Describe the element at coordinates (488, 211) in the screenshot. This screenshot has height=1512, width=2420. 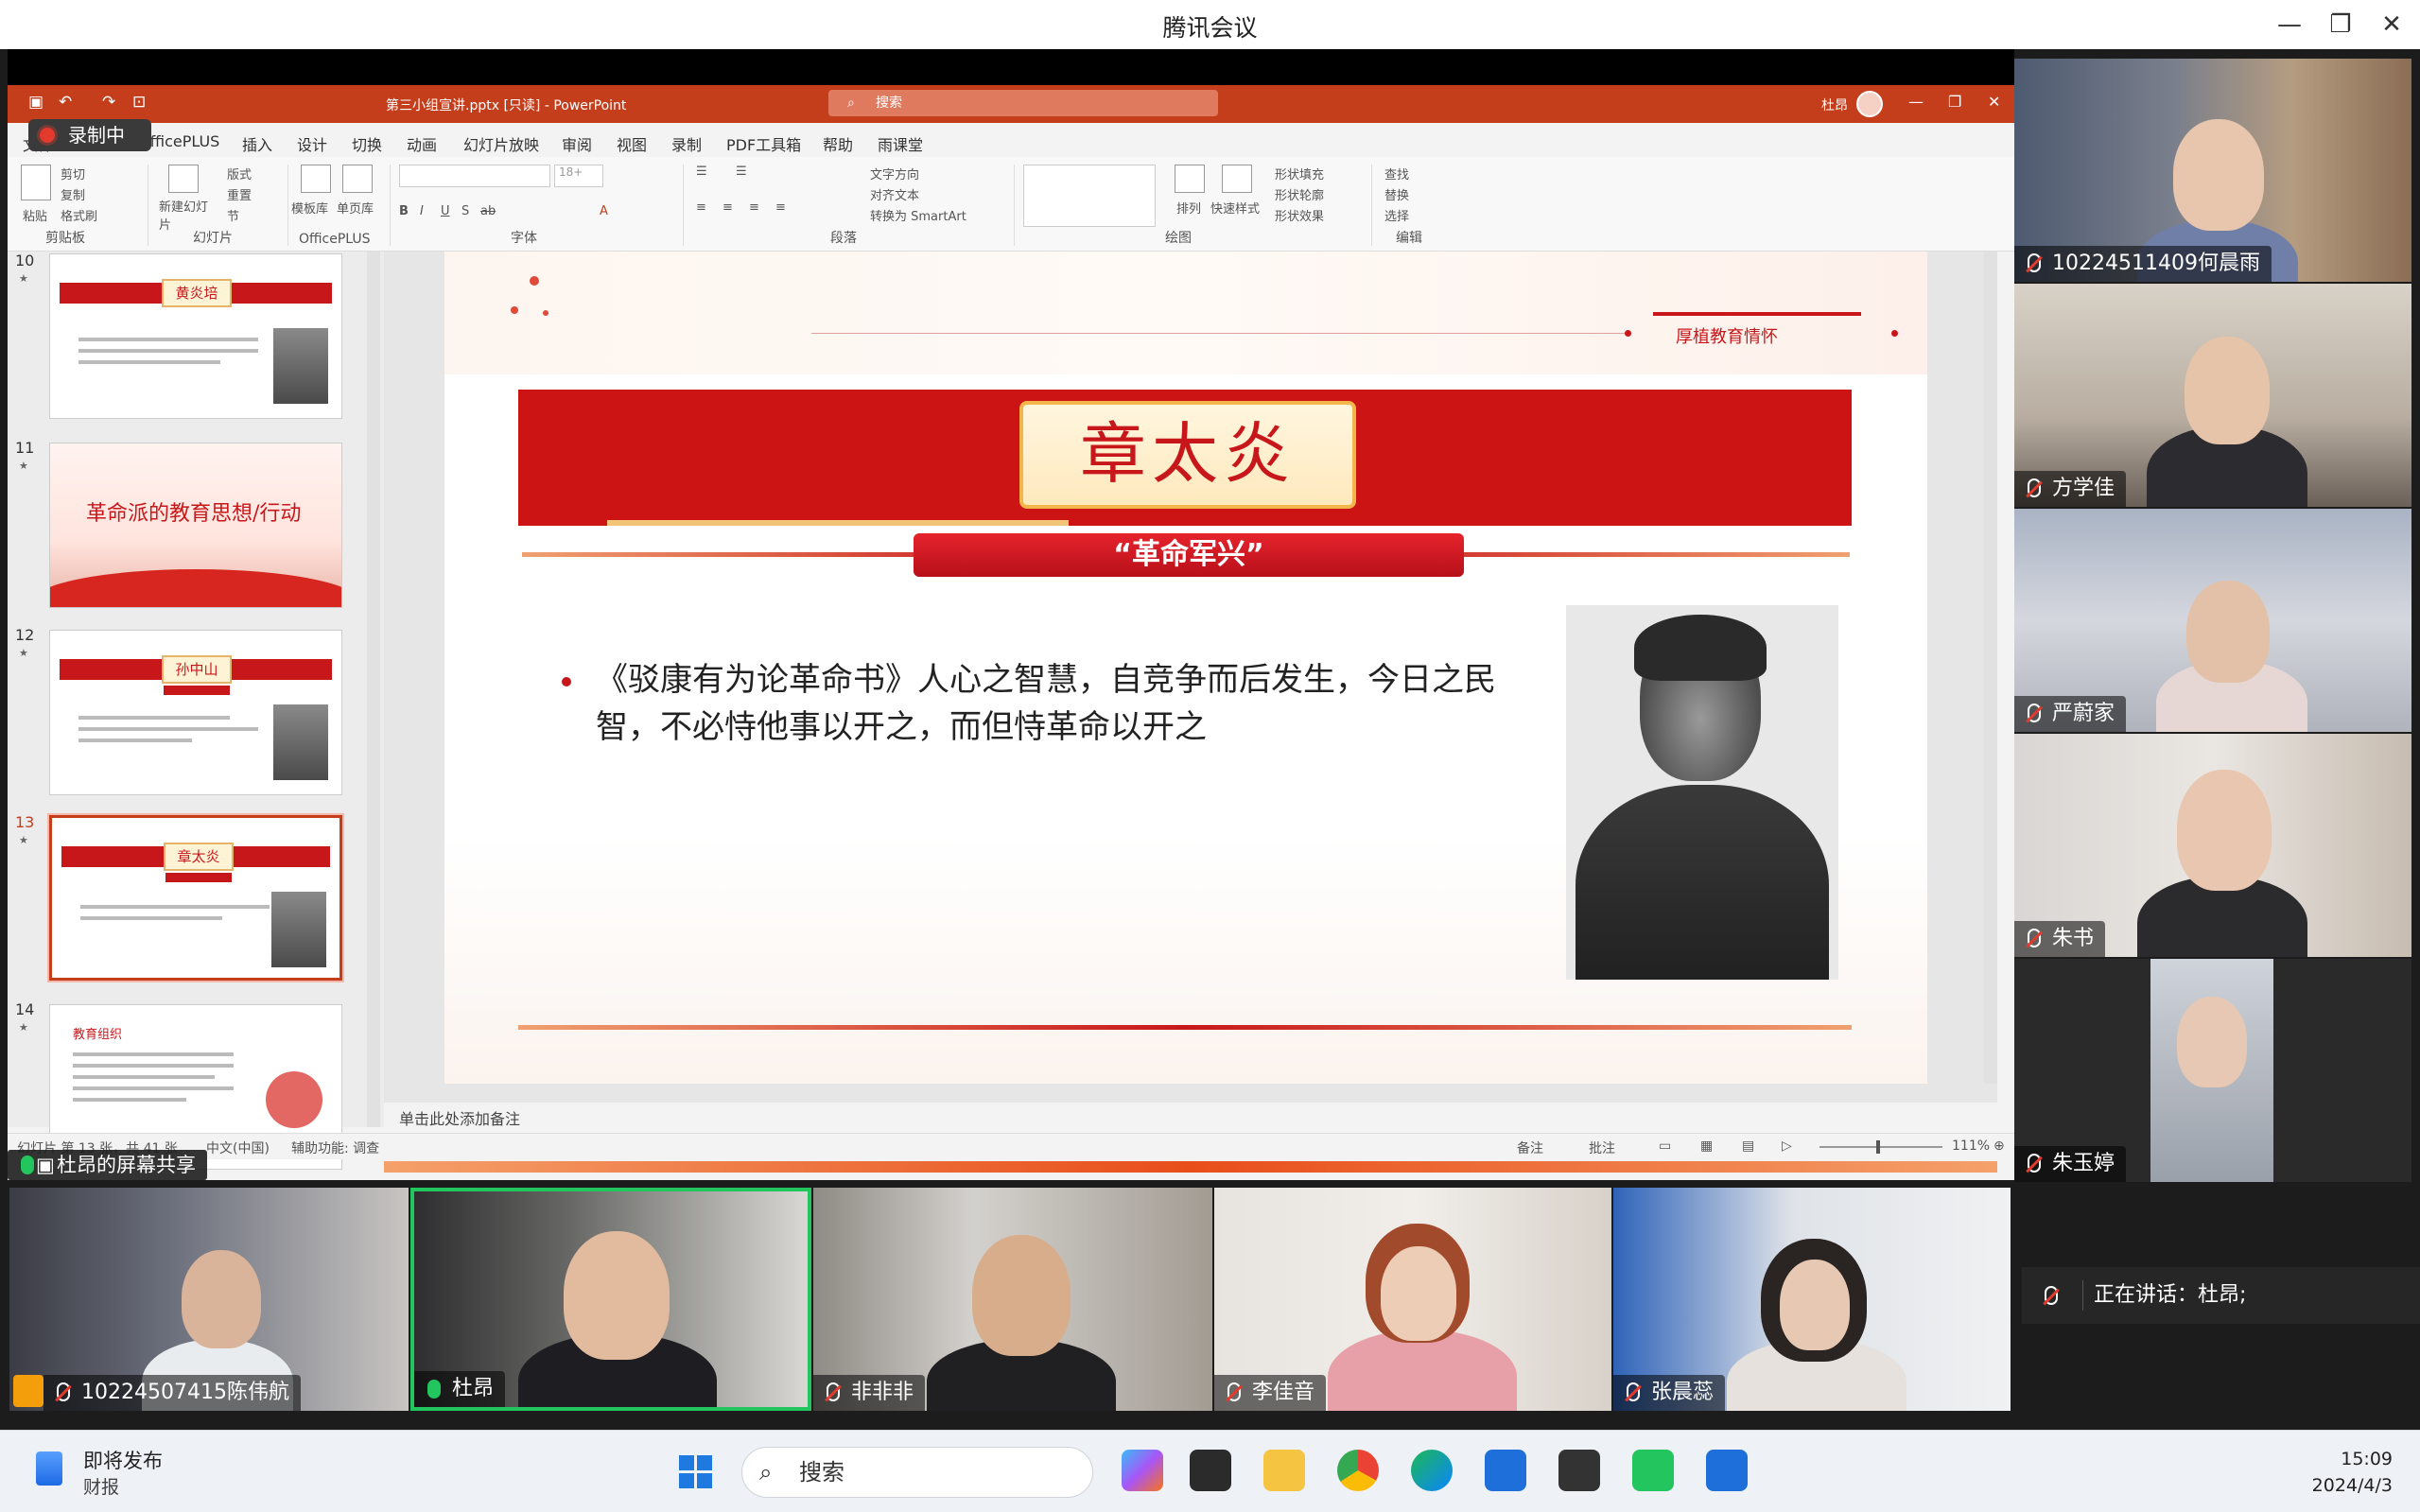
I see `strikethrough-icon: ab` at that location.